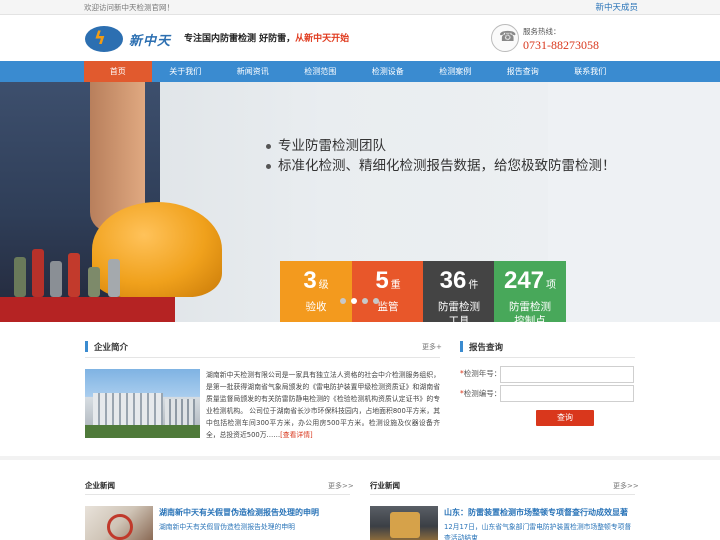 The height and width of the screenshot is (540, 720). I want to click on report-number-input, so click(567, 393).